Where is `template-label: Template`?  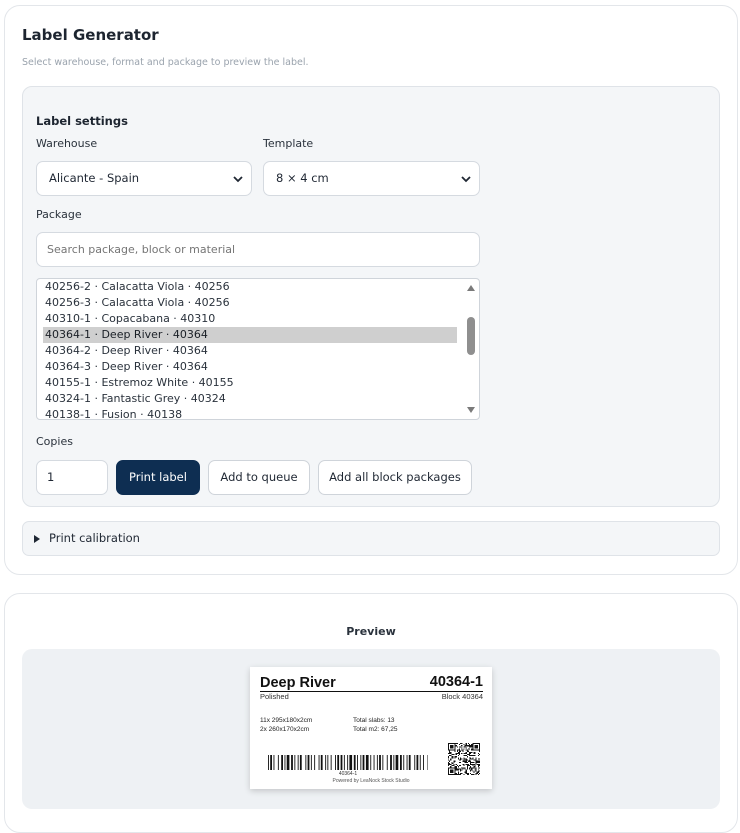
template-label: Template is located at coordinates (288, 143).